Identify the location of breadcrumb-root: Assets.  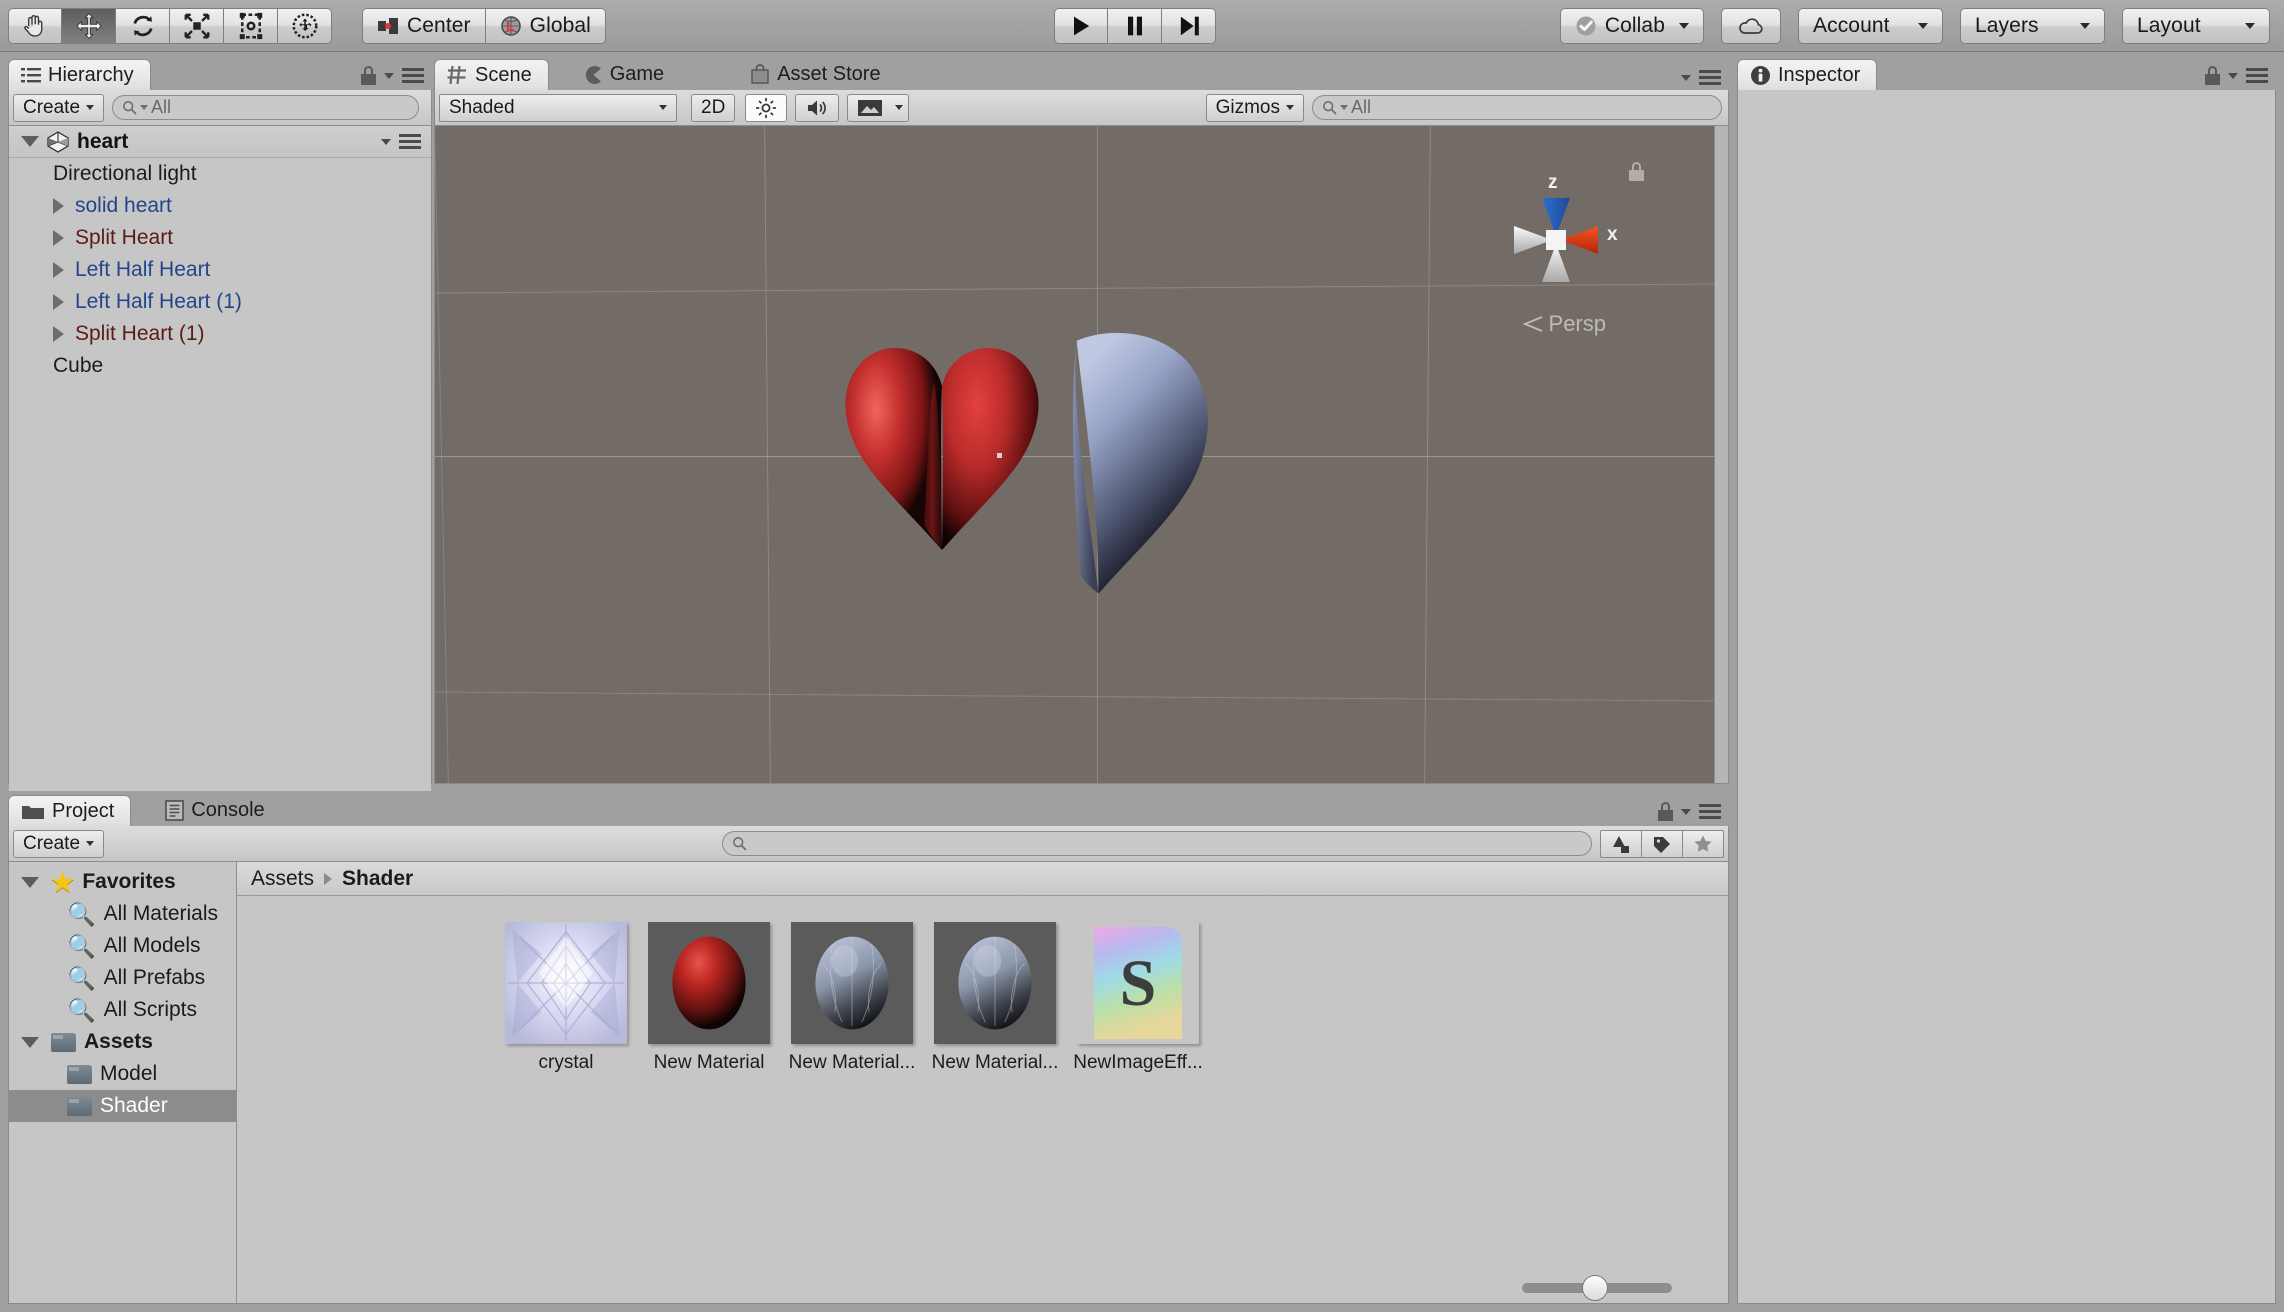
(282, 879).